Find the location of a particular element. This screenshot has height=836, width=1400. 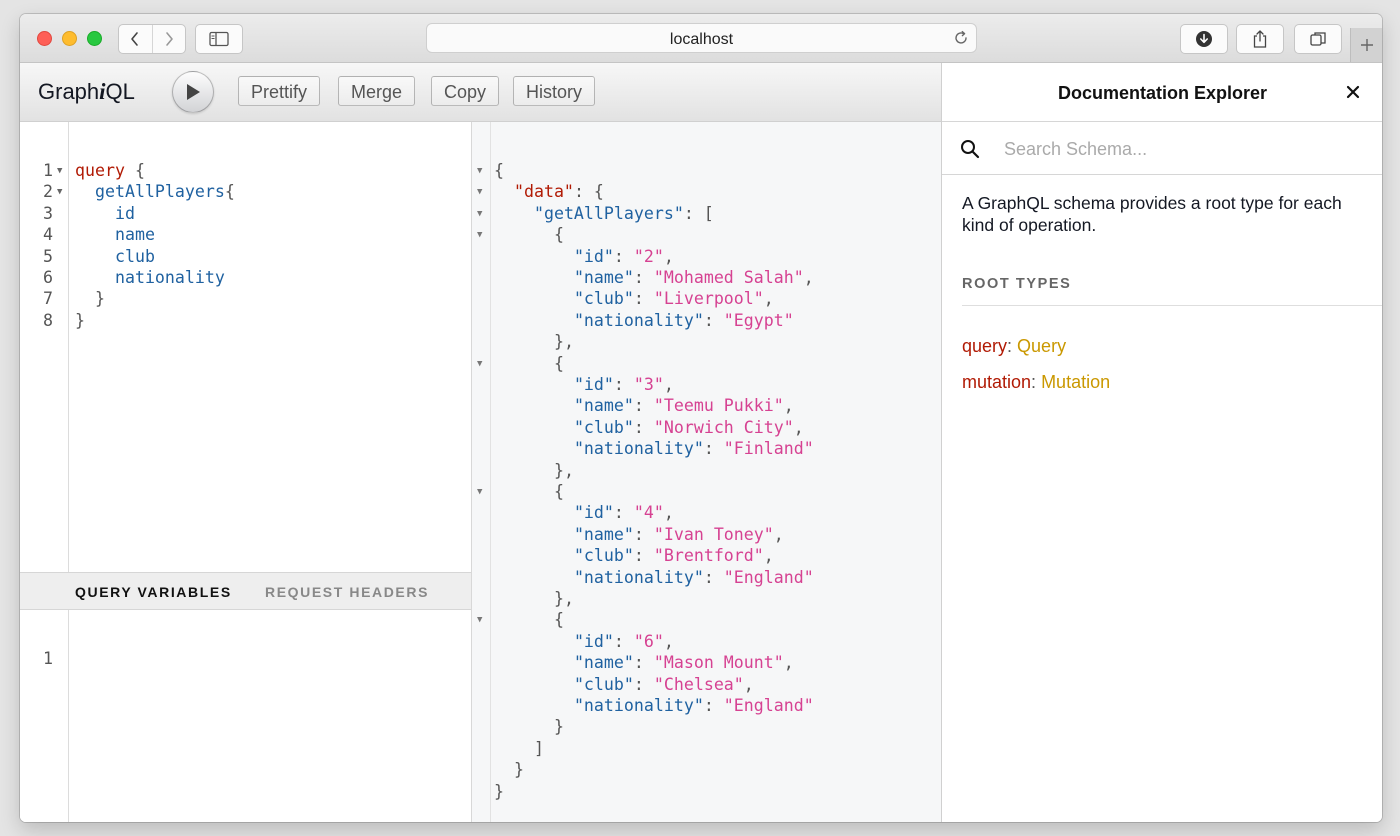

code-token: "club" is located at coordinates (603, 299).